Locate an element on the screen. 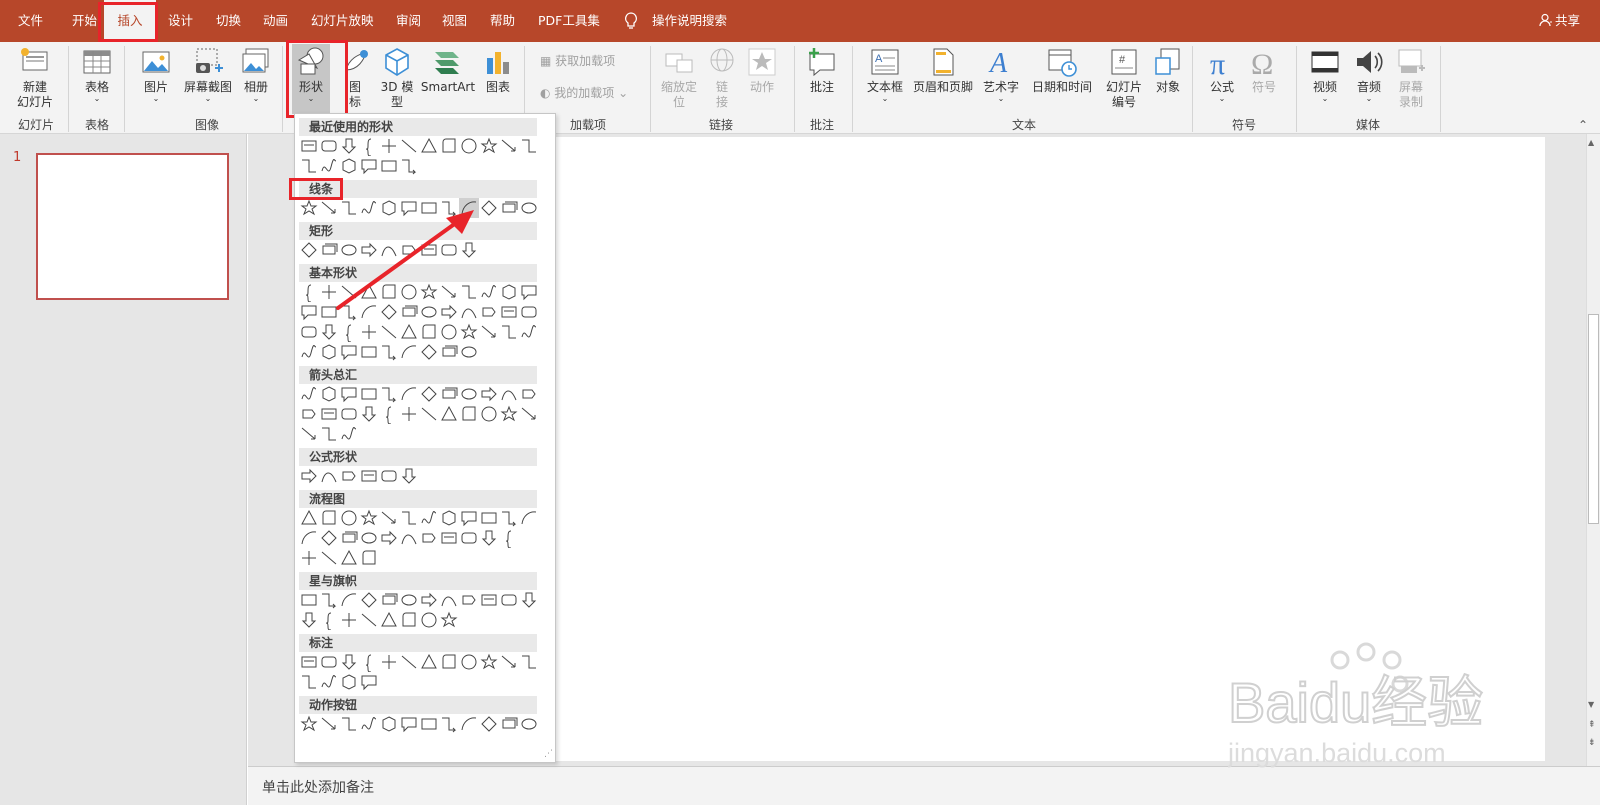 The width and height of the screenshot is (1600, 805). screen-record-button: 屏幕 录制 is located at coordinates (1411, 78).